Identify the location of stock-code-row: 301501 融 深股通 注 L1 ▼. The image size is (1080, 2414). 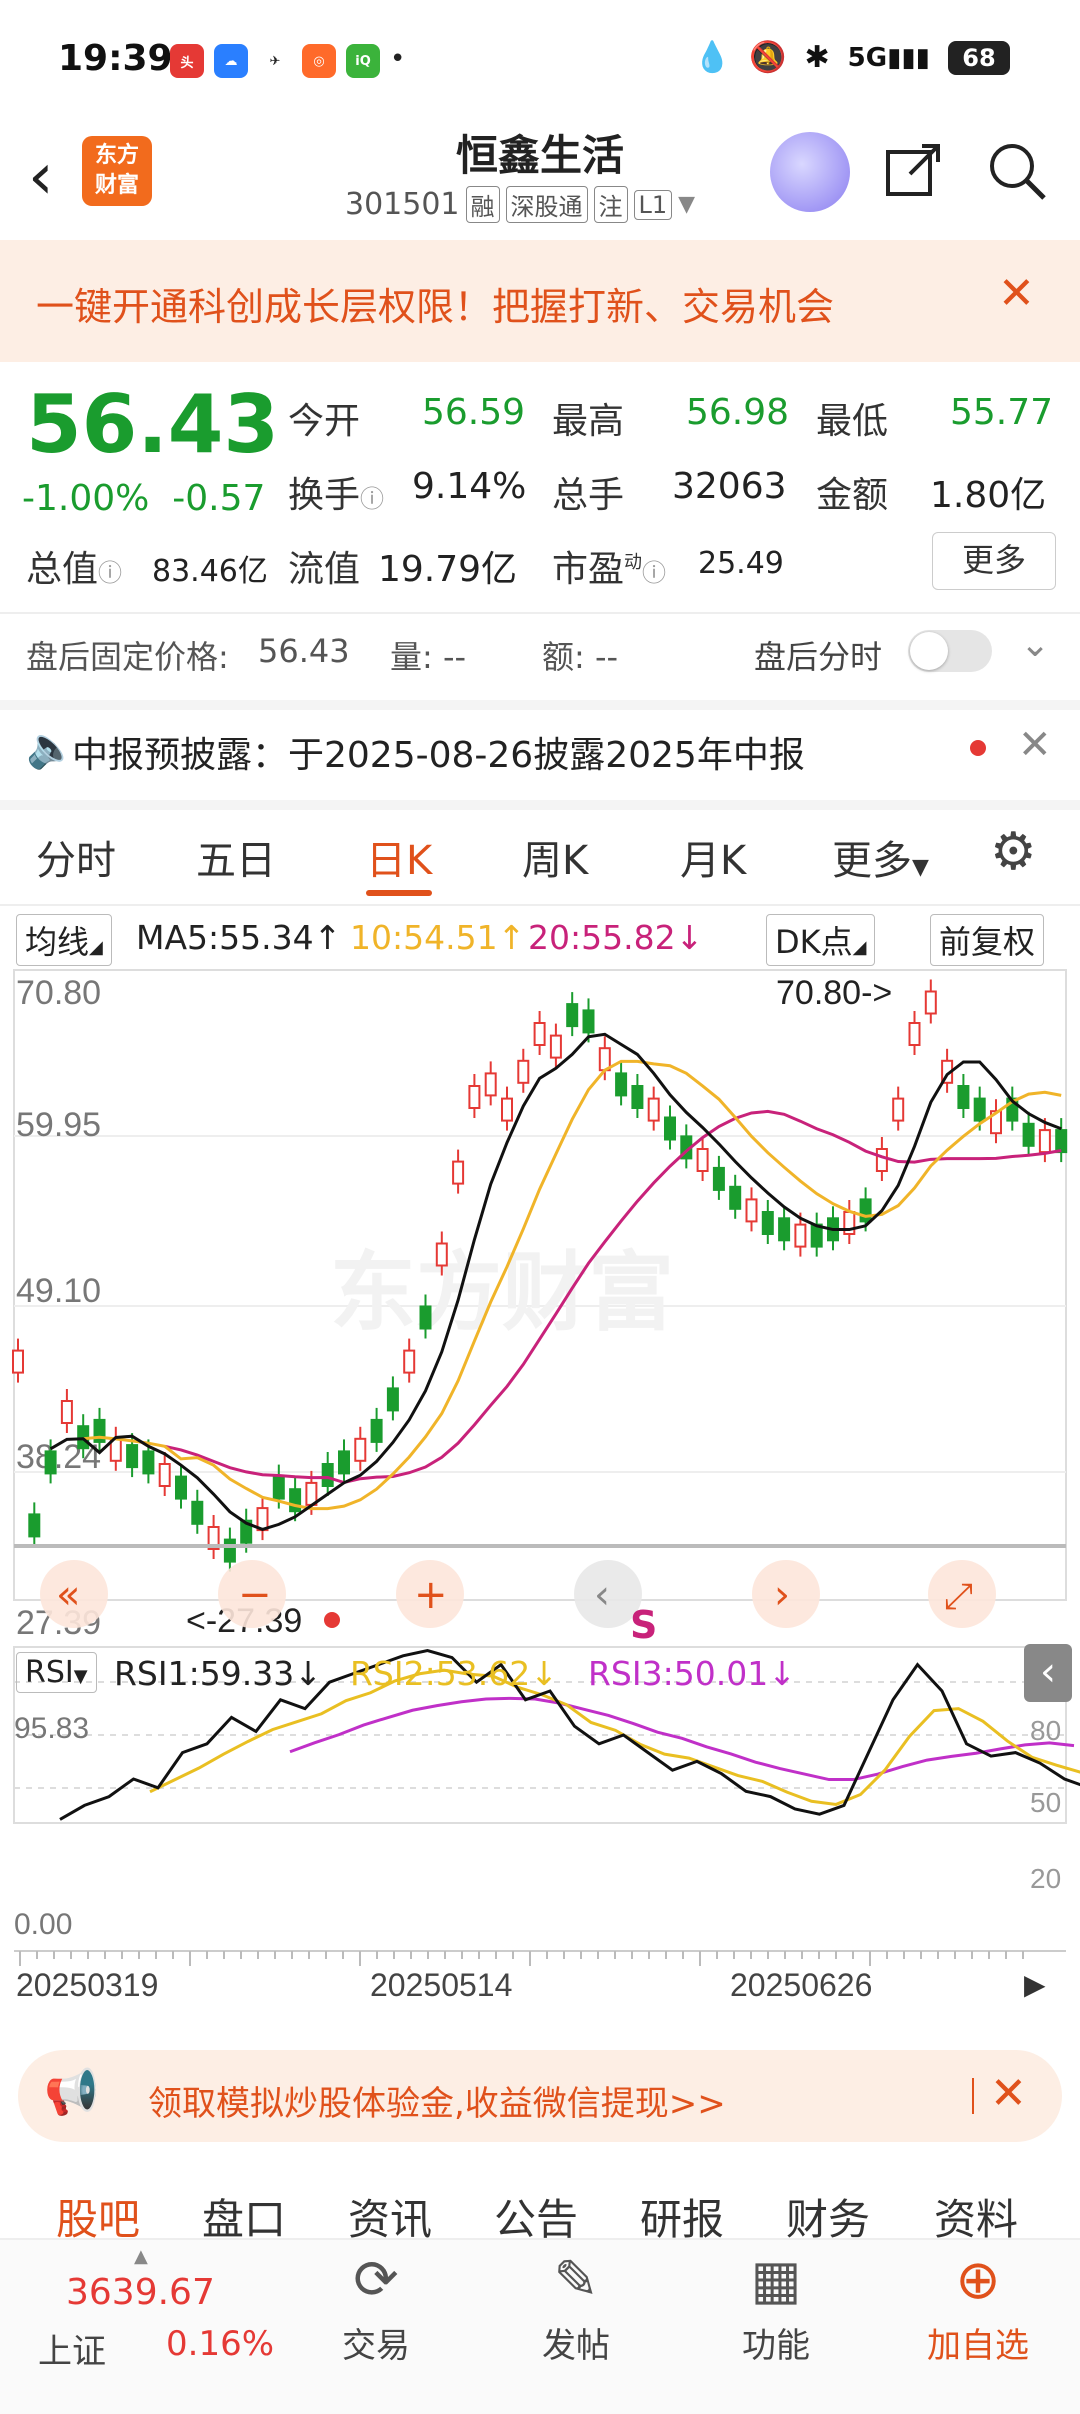
(520, 204).